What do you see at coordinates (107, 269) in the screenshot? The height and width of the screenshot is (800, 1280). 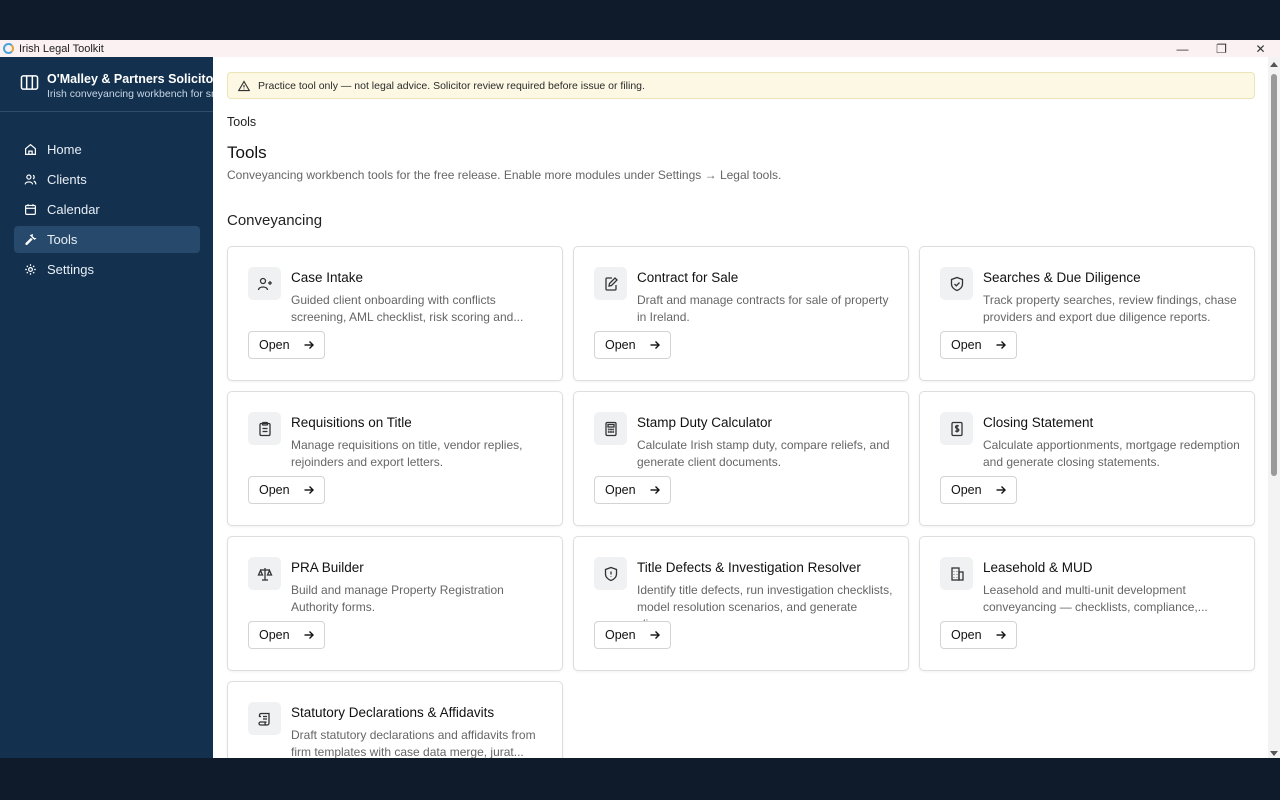 I see `sidebar-item-settings: Settings` at bounding box center [107, 269].